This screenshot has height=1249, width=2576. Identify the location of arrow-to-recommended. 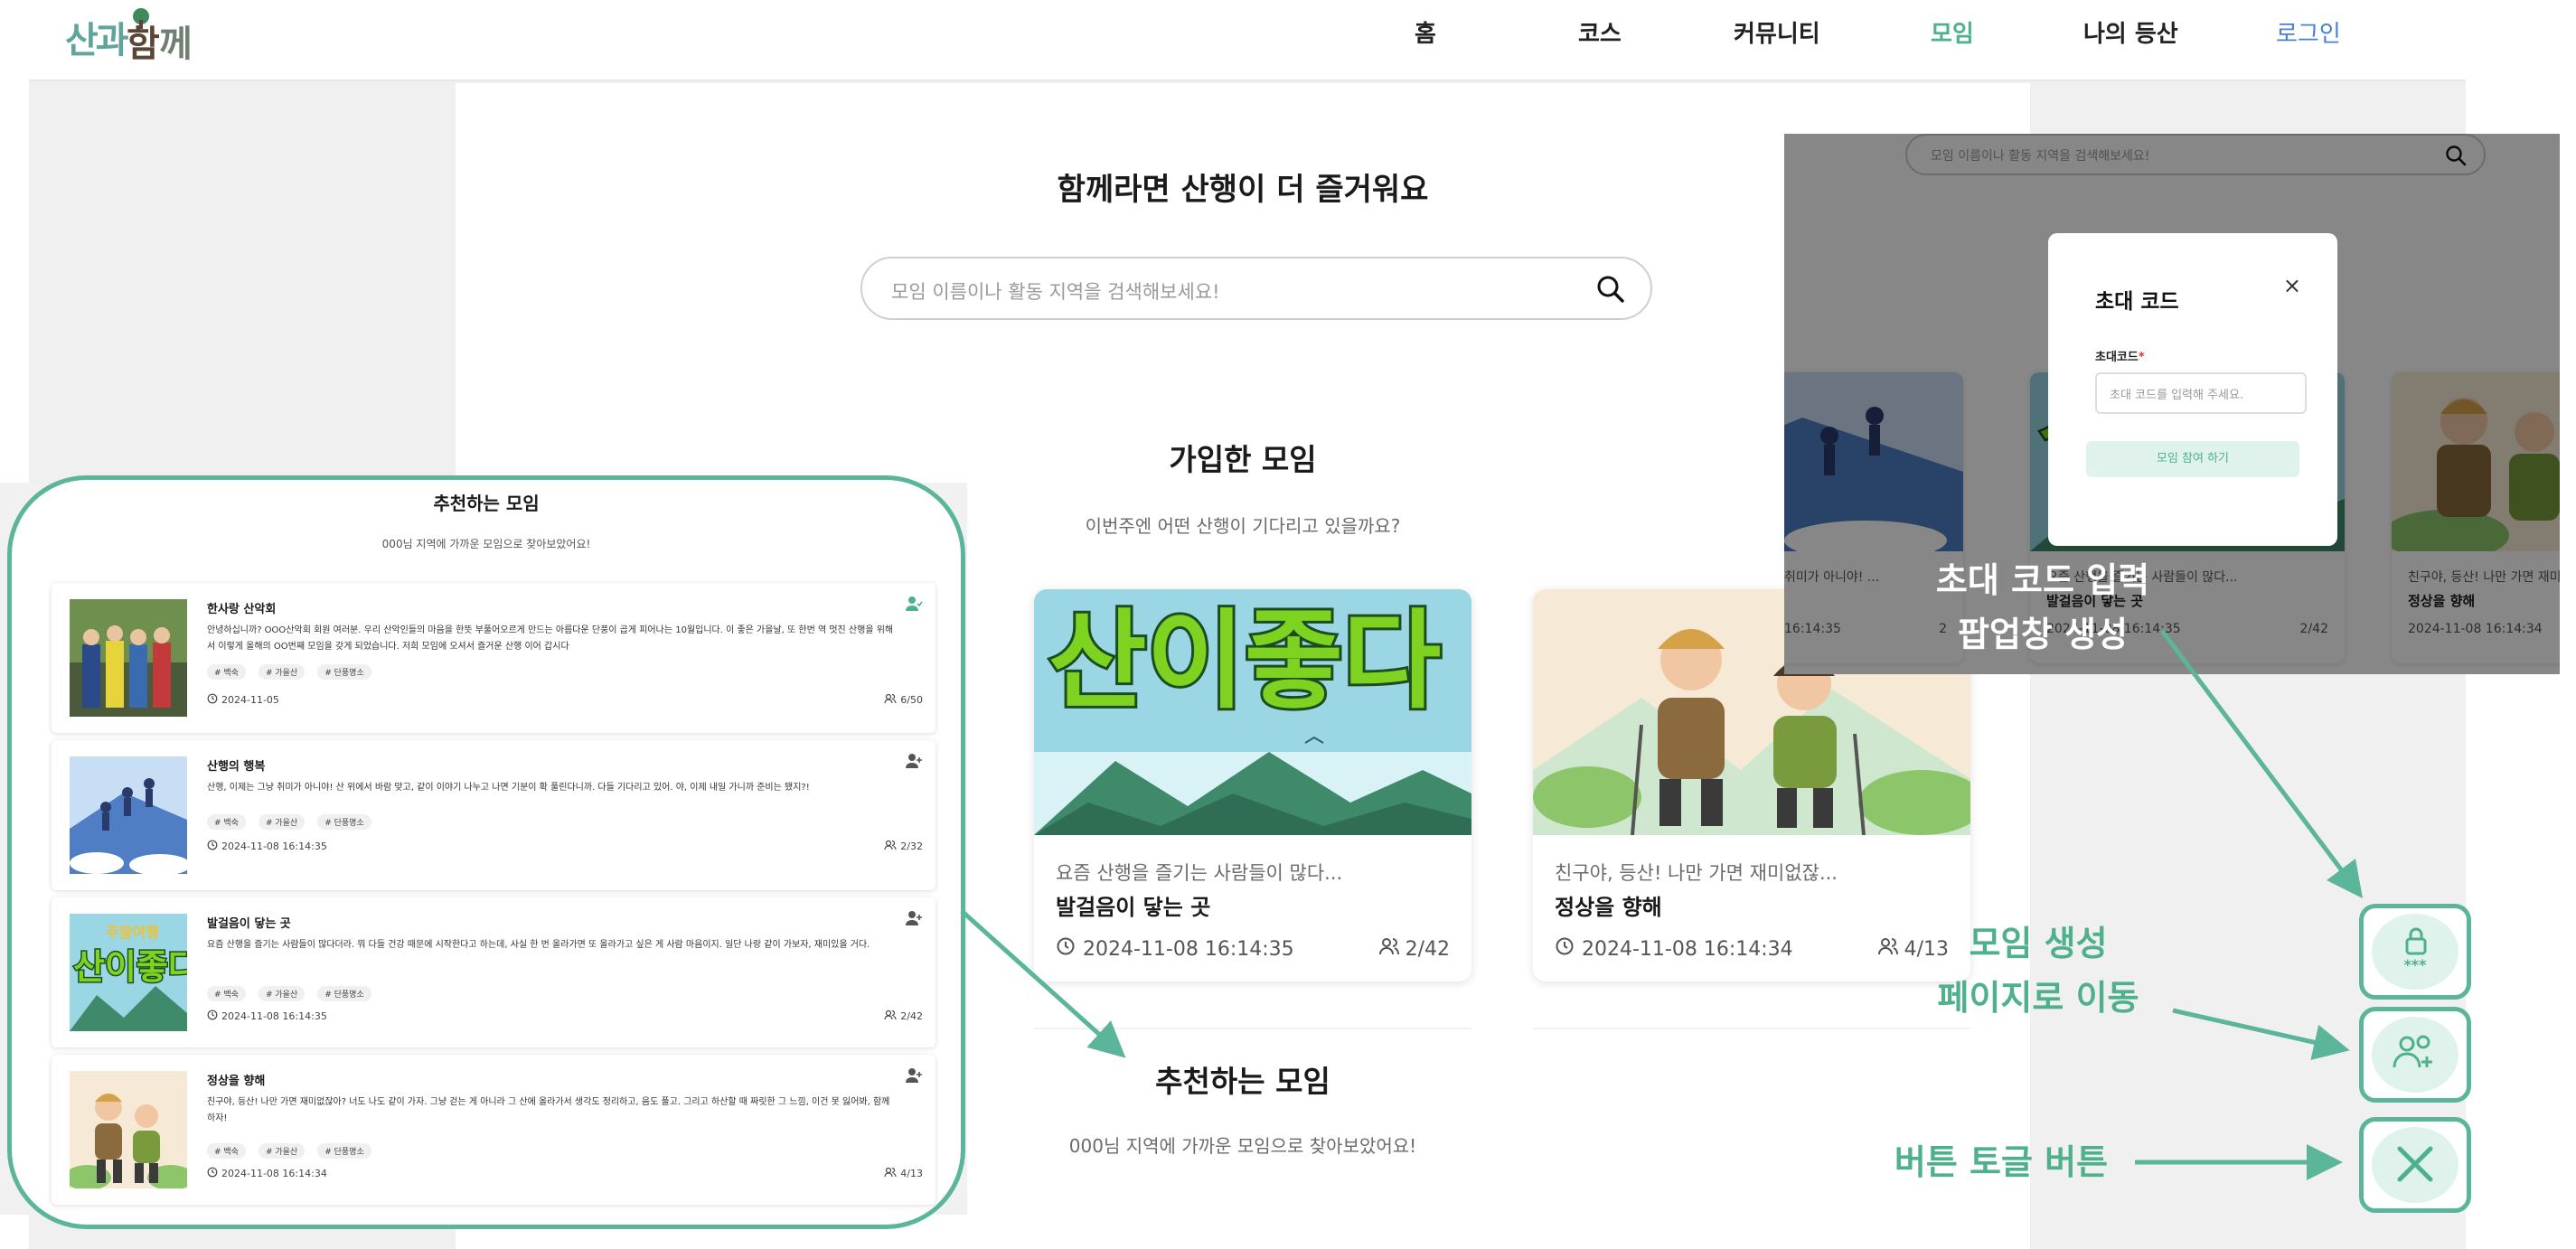
(1043, 983).